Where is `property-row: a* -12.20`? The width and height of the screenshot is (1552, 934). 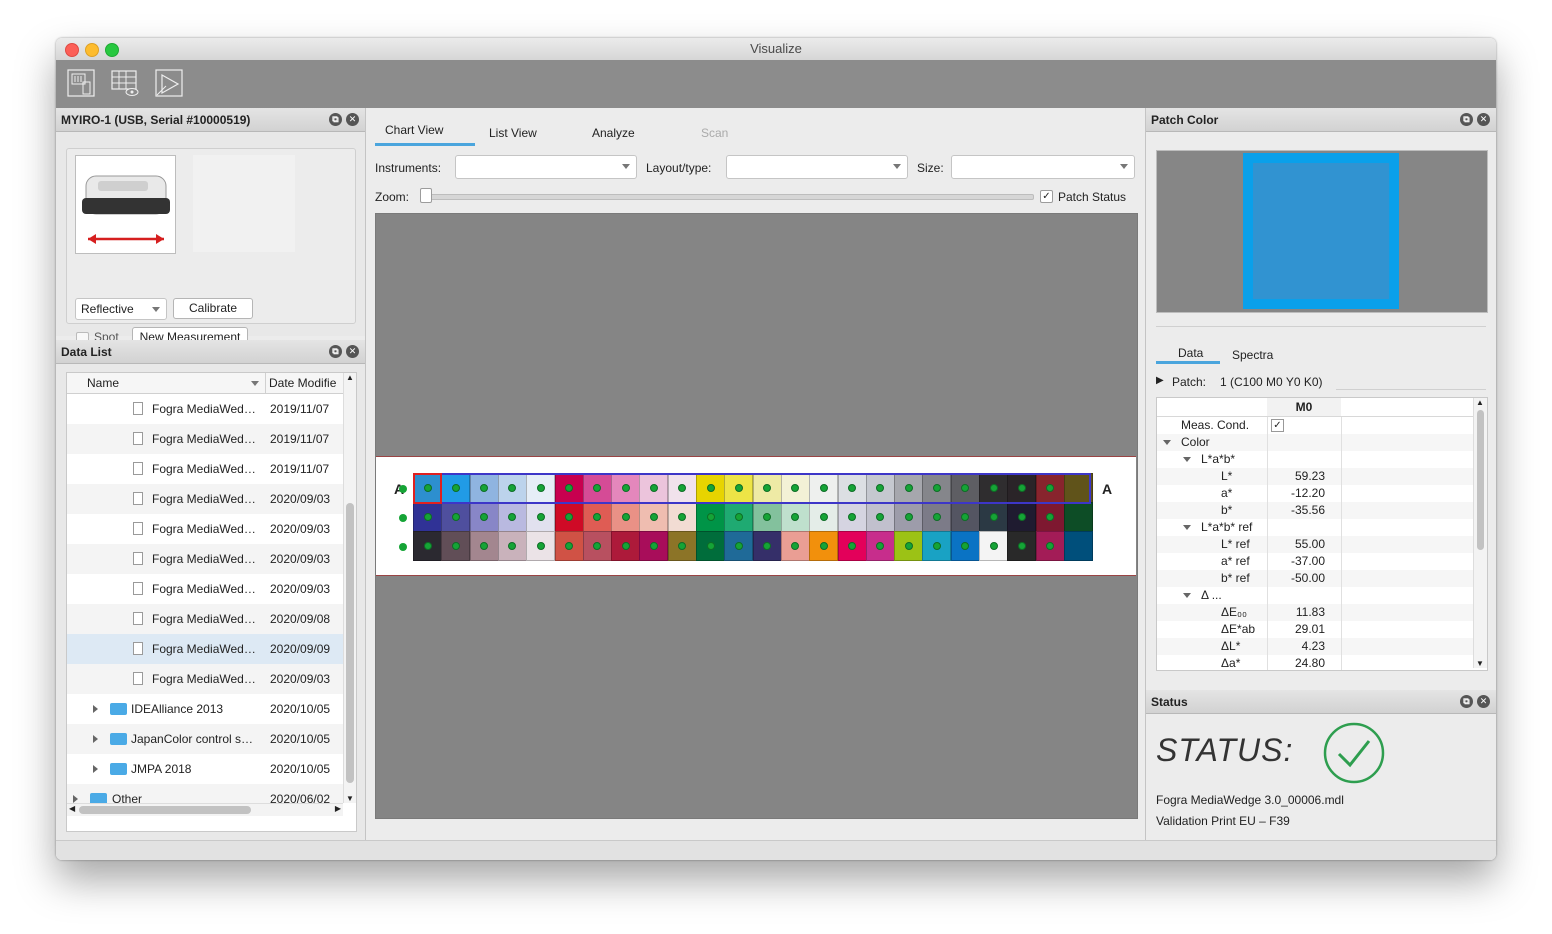
property-row: a* -12.20 is located at coordinates (1315, 493).